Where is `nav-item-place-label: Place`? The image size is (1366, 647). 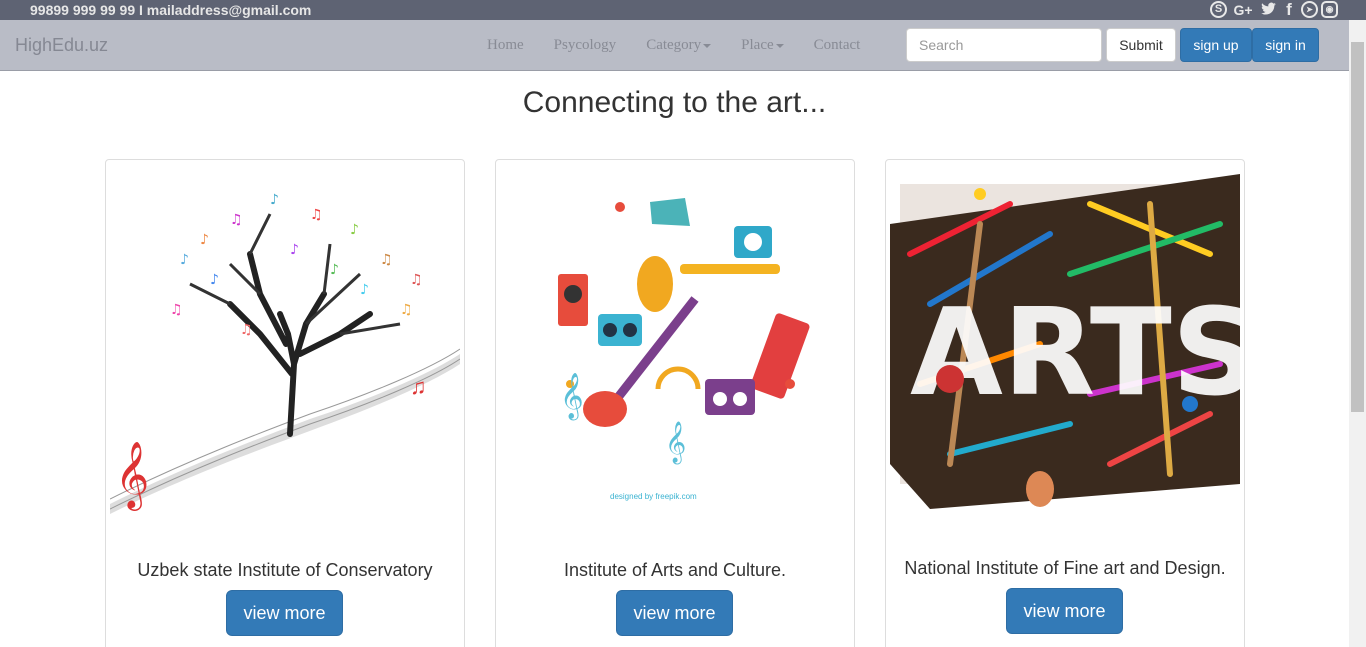 nav-item-place-label: Place is located at coordinates (757, 45).